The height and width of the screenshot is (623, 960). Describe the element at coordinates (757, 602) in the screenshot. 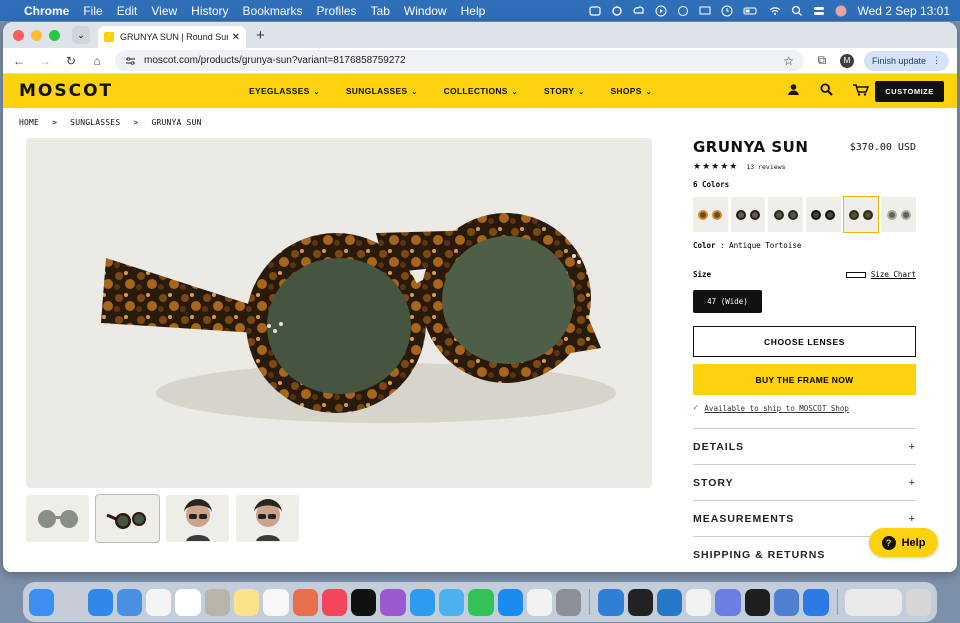

I see `figma-icon` at that location.